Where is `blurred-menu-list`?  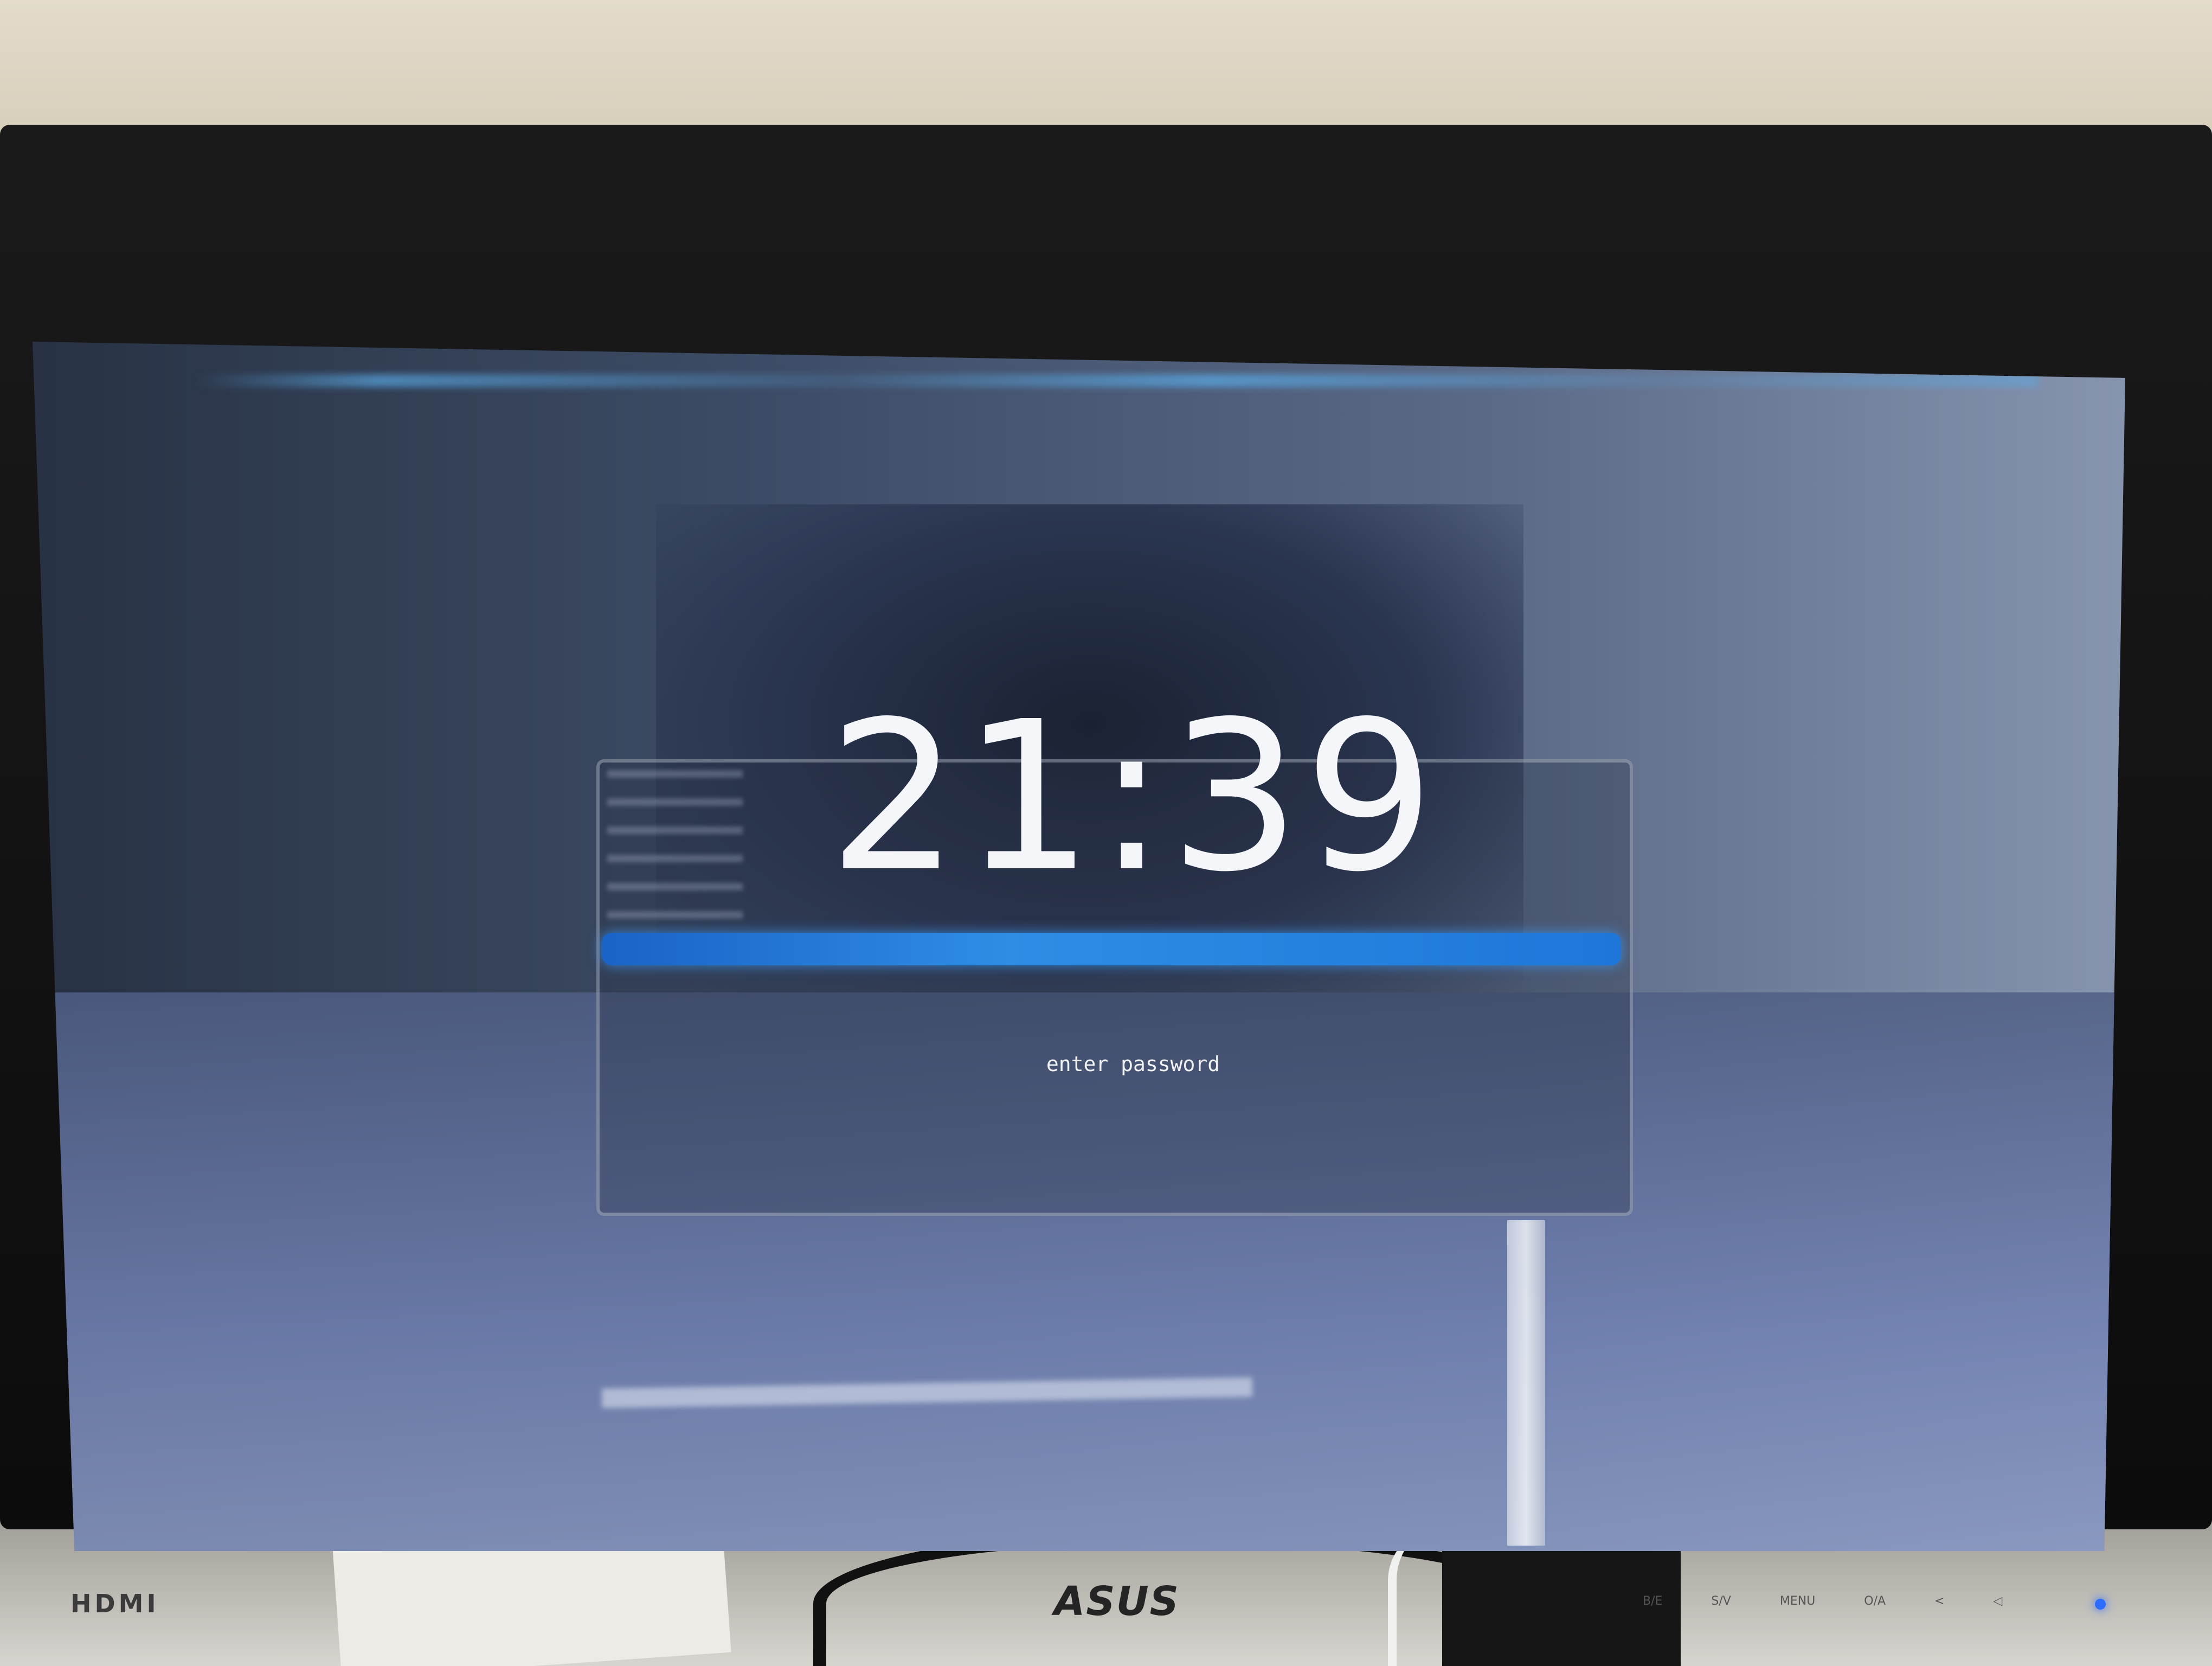 blurred-menu-list is located at coordinates (675, 859).